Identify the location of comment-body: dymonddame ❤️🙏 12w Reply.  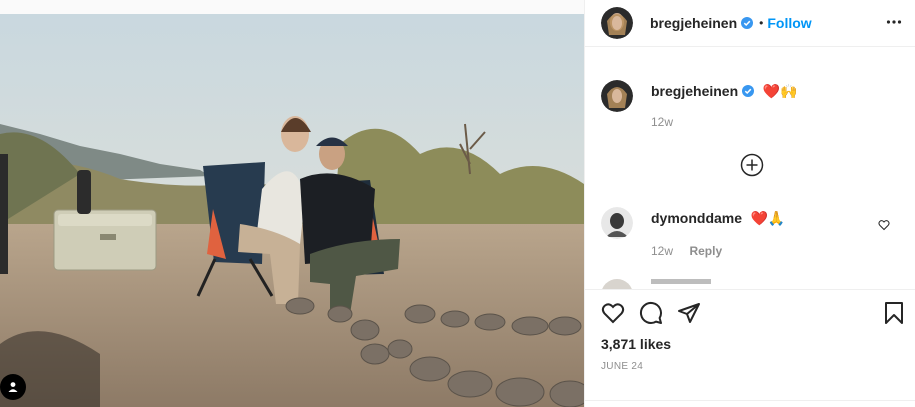
(718, 235).